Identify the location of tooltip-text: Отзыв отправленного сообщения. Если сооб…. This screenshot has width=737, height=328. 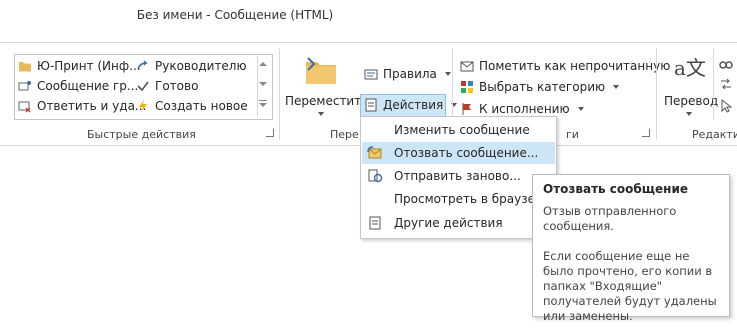
(630, 263).